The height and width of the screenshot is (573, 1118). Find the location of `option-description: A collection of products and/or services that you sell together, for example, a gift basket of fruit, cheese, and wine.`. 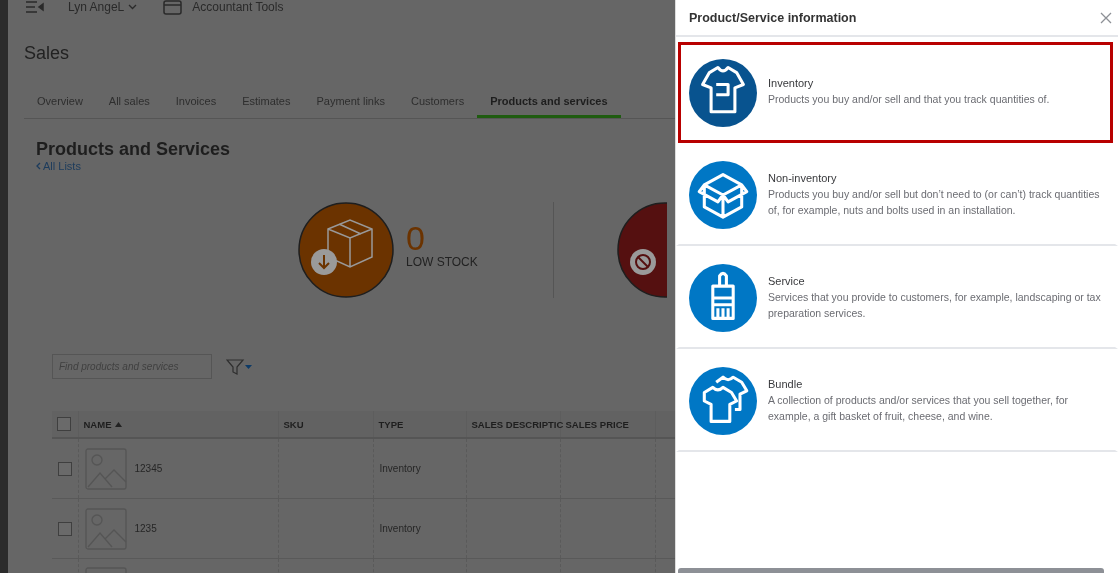

option-description: A collection of products and/or services that you sell together, for example, a gift basket of fruit, cheese, and wine. is located at coordinates (918, 408).